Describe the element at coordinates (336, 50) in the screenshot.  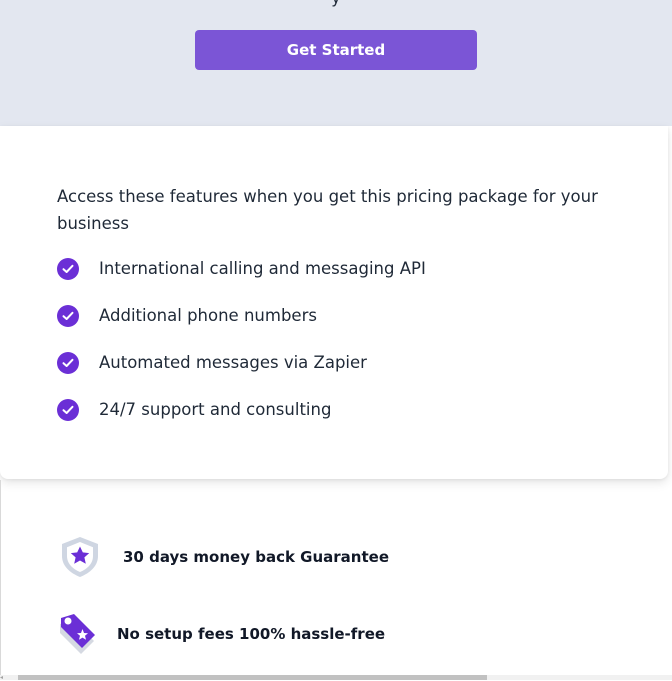
I see `get-started-button: Get Started` at that location.